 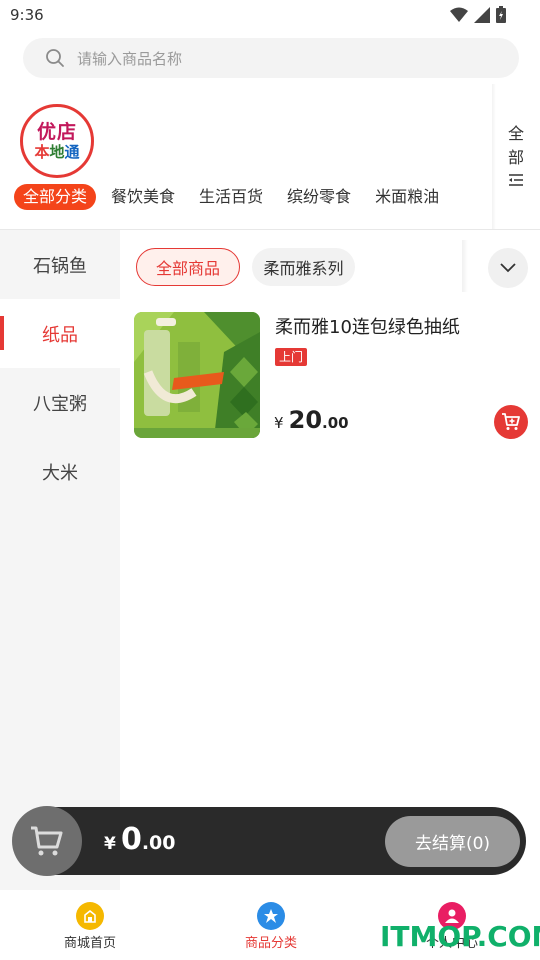 I want to click on sub-category-item: 大米, so click(x=60, y=471).